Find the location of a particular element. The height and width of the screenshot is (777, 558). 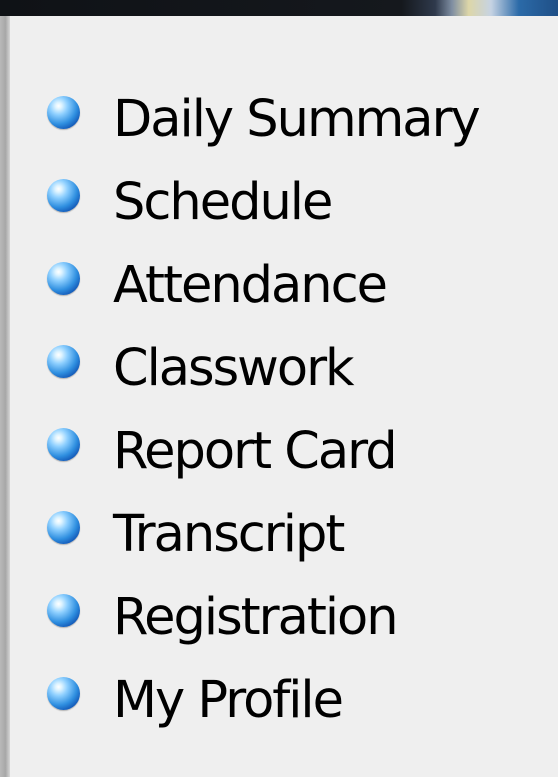

menu-item-label: Schedule is located at coordinates (223, 202).